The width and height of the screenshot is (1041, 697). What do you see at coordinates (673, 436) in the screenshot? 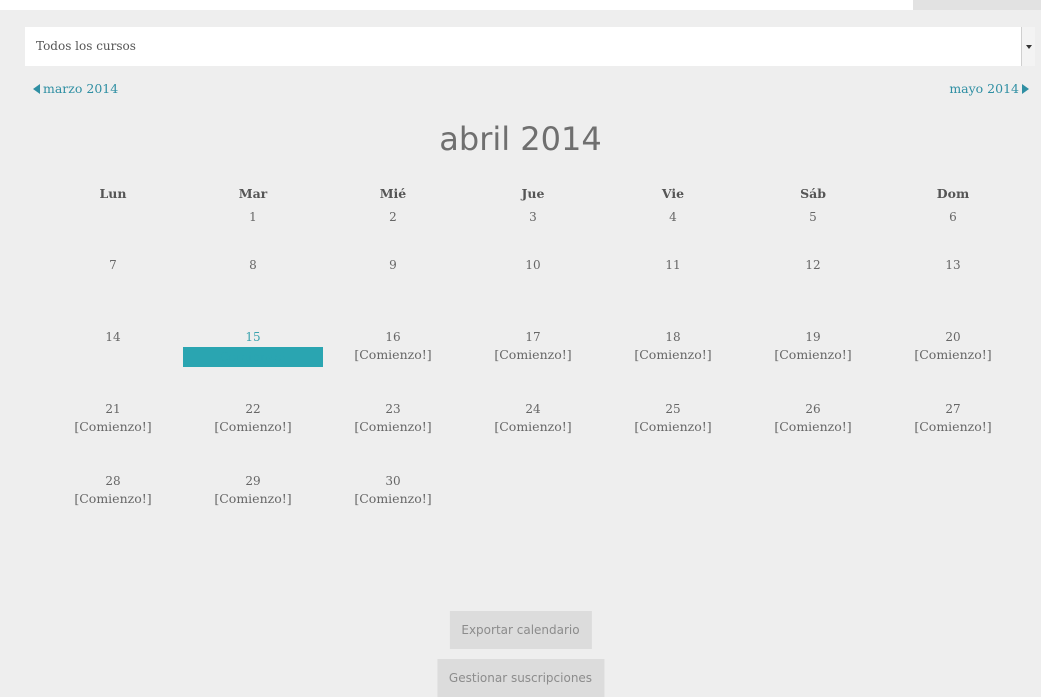
I see `day-cell: 25 [Comienzo!]` at bounding box center [673, 436].